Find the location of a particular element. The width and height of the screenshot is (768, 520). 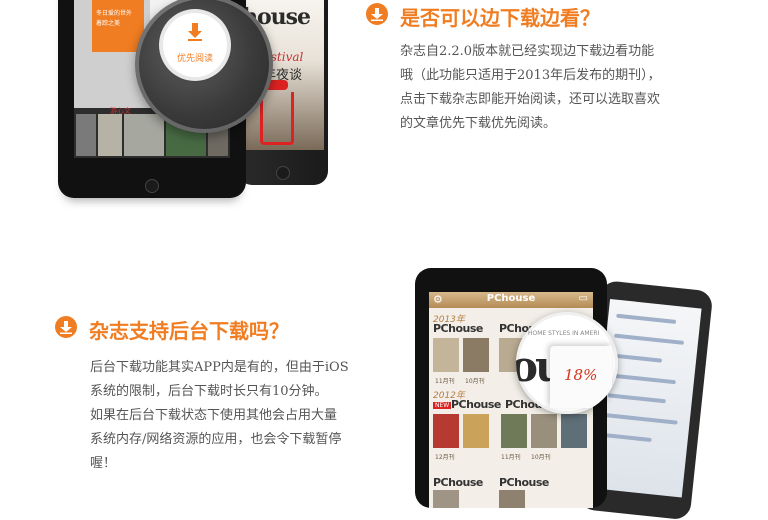

download-progress-card: 18% is located at coordinates (581, 377).